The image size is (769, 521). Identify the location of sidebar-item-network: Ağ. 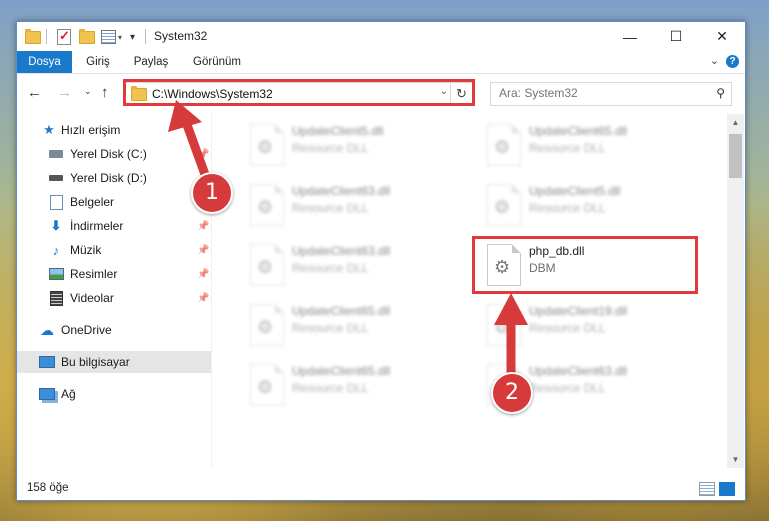
(114, 394).